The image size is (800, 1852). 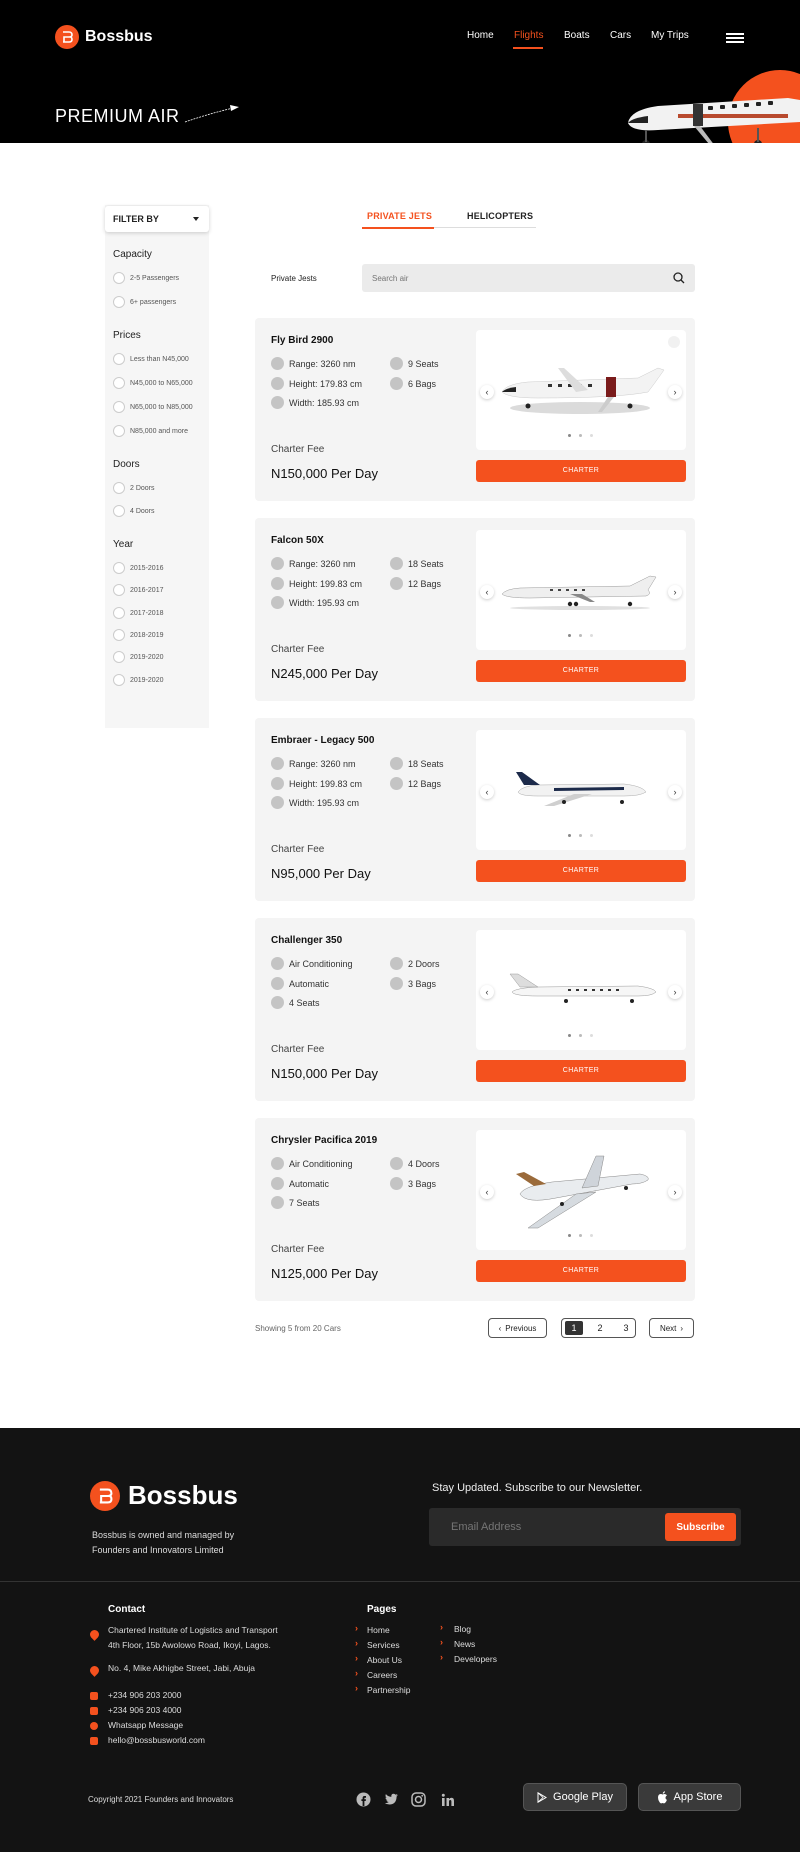 What do you see at coordinates (134, 511) in the screenshot?
I see `filter-option: 4 Doors` at bounding box center [134, 511].